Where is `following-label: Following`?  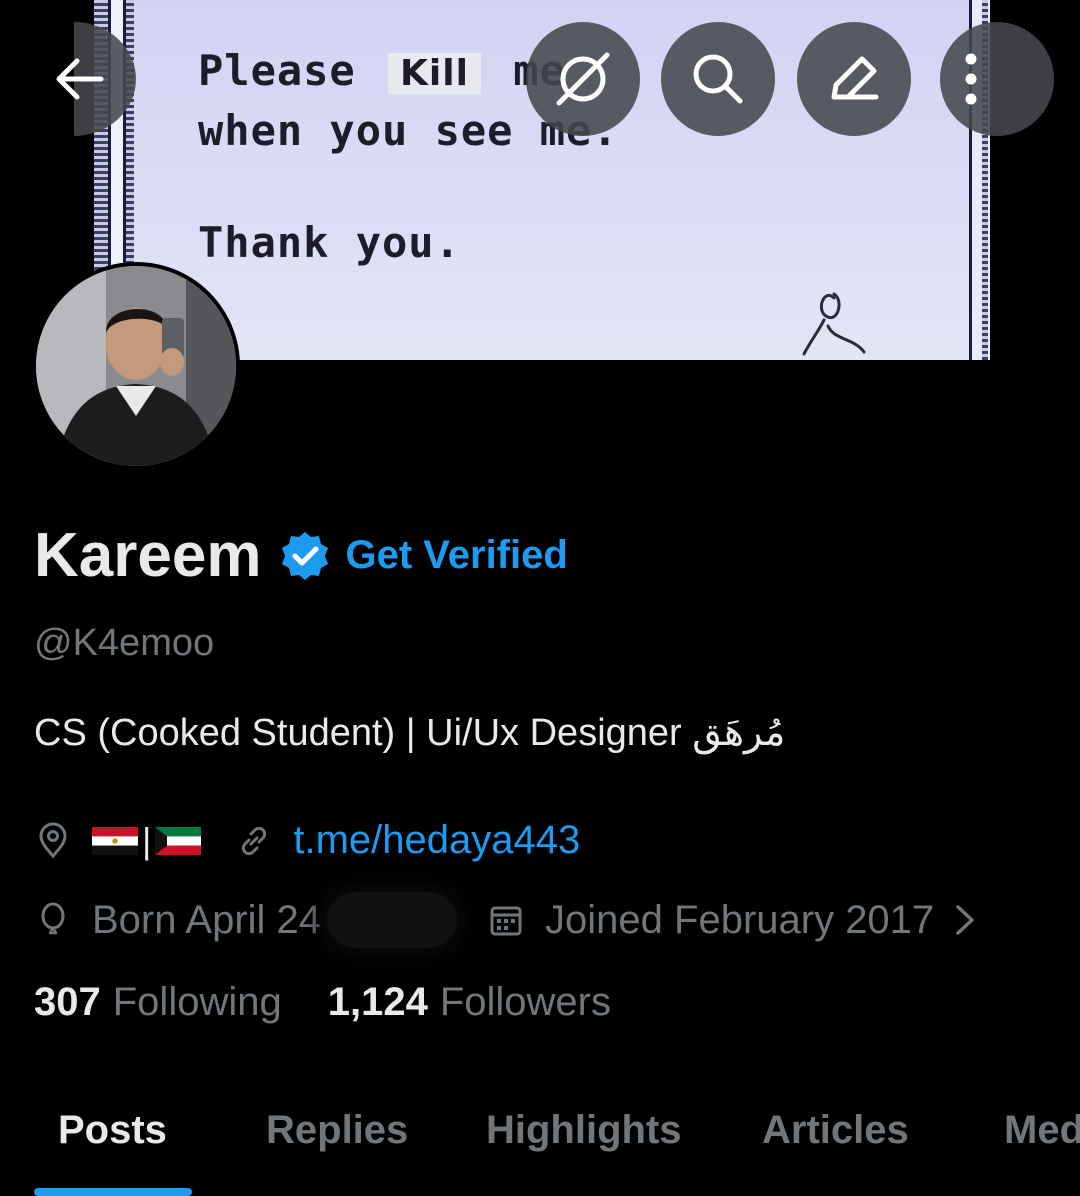 following-label: Following is located at coordinates (197, 1002).